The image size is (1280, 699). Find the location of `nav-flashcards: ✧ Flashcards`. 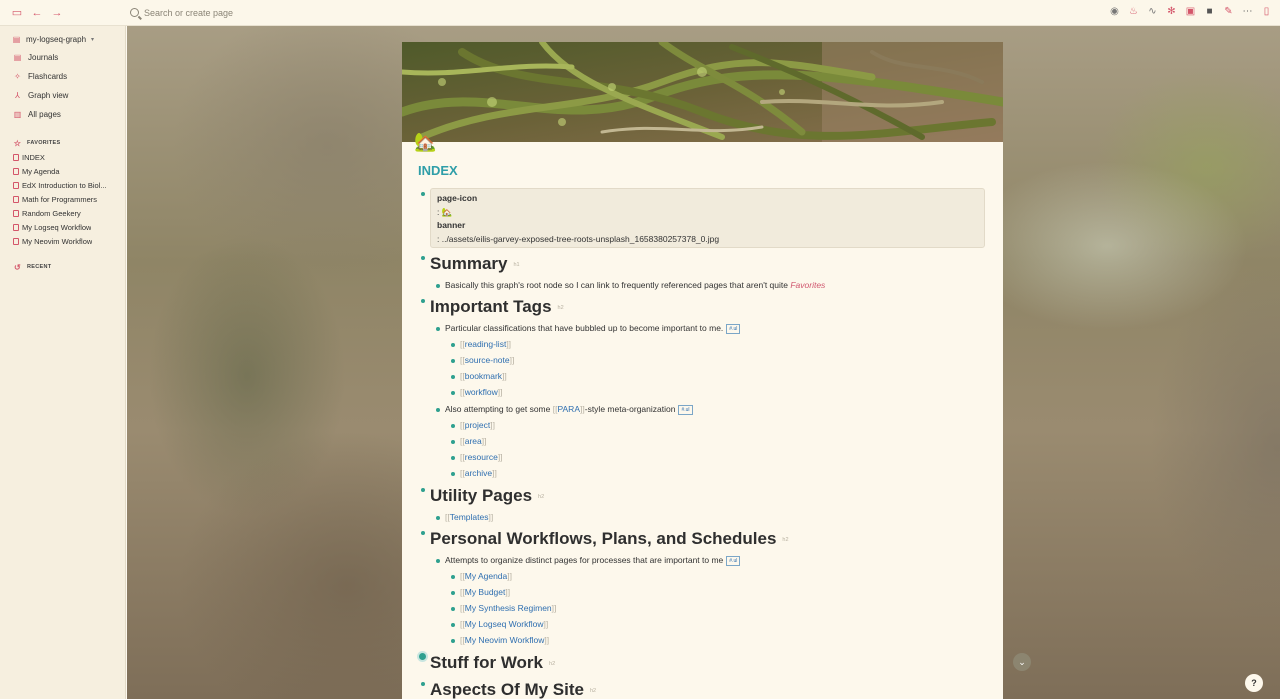

nav-flashcards: ✧ Flashcards is located at coordinates (62, 76).